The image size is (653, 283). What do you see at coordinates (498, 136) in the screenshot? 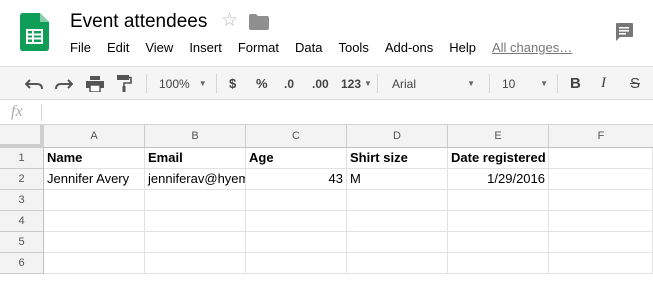
I see `column-header-e: E` at bounding box center [498, 136].